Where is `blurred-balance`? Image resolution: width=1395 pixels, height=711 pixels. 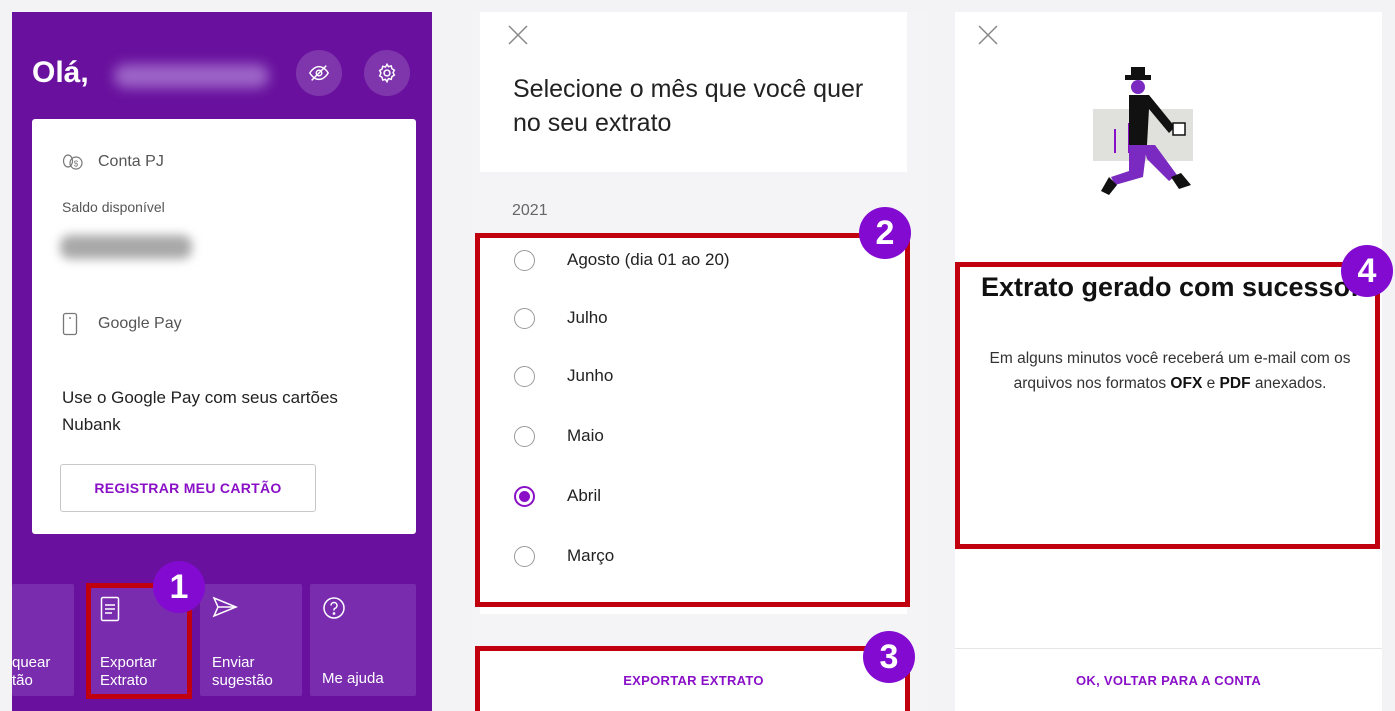
blurred-balance is located at coordinates (126, 247).